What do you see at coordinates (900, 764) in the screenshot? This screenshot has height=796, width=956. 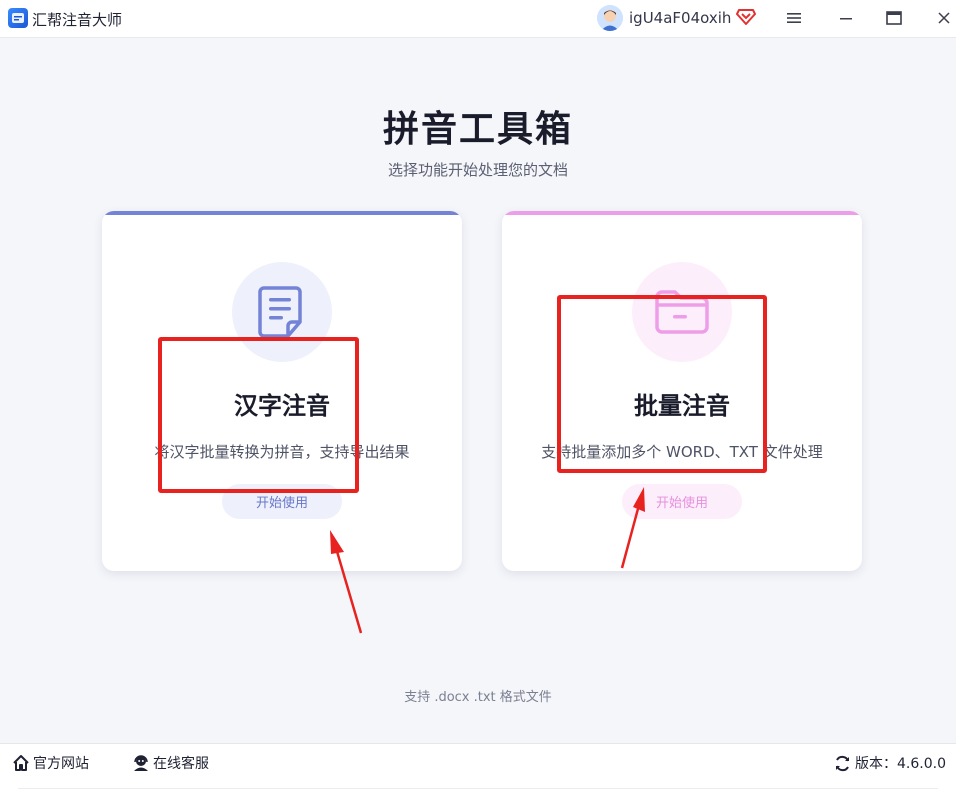 I see `version-label: 版本：4.6.0.0` at bounding box center [900, 764].